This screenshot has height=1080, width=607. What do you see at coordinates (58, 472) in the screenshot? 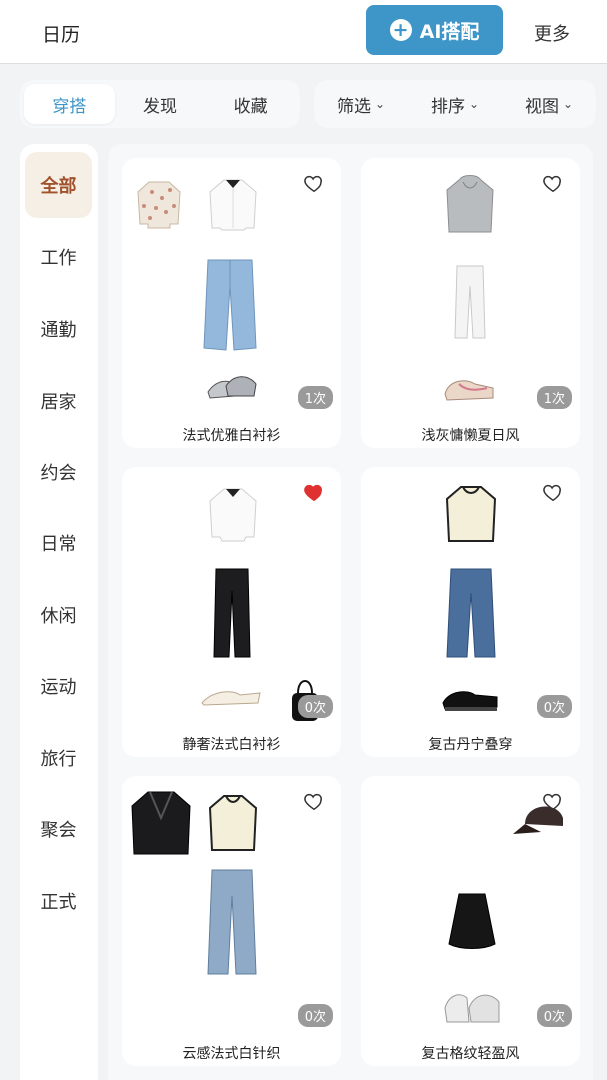
I see `category-date: 约会` at bounding box center [58, 472].